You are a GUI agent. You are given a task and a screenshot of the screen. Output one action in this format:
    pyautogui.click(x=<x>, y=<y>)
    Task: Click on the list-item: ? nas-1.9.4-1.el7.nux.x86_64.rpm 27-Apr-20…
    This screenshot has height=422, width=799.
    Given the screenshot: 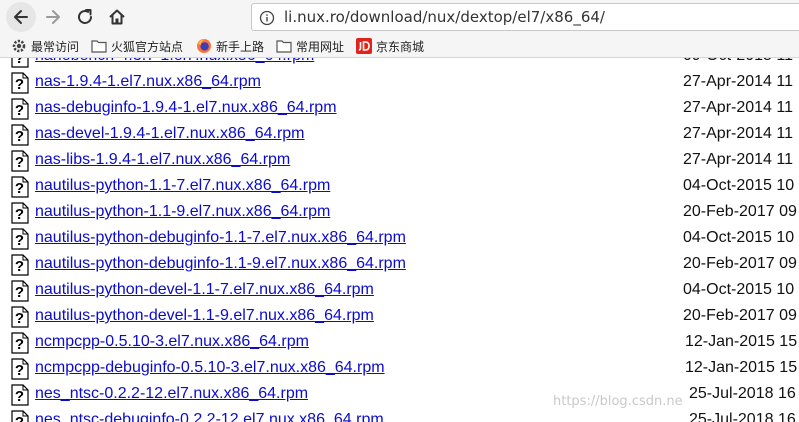 What is the action you would take?
    pyautogui.click(x=399, y=83)
    